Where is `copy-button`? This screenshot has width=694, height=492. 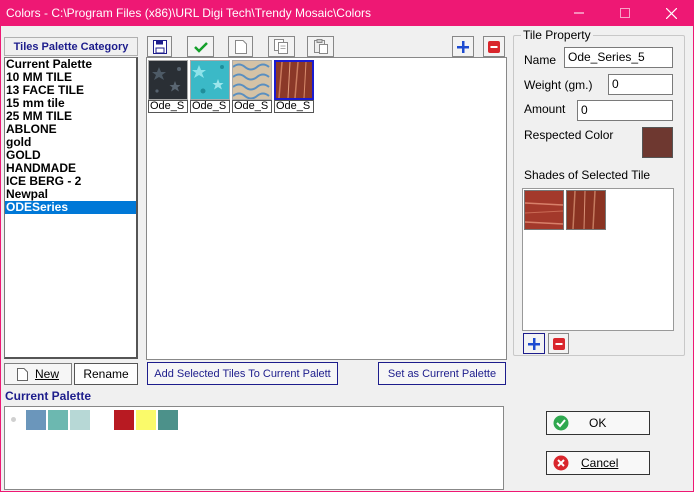
copy-button is located at coordinates (281, 46).